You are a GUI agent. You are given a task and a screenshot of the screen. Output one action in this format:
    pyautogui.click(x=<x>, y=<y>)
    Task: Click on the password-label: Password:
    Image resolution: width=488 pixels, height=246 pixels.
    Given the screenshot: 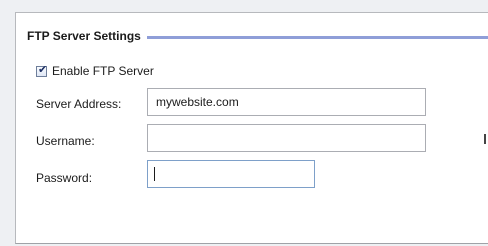 What is the action you would take?
    pyautogui.click(x=64, y=178)
    